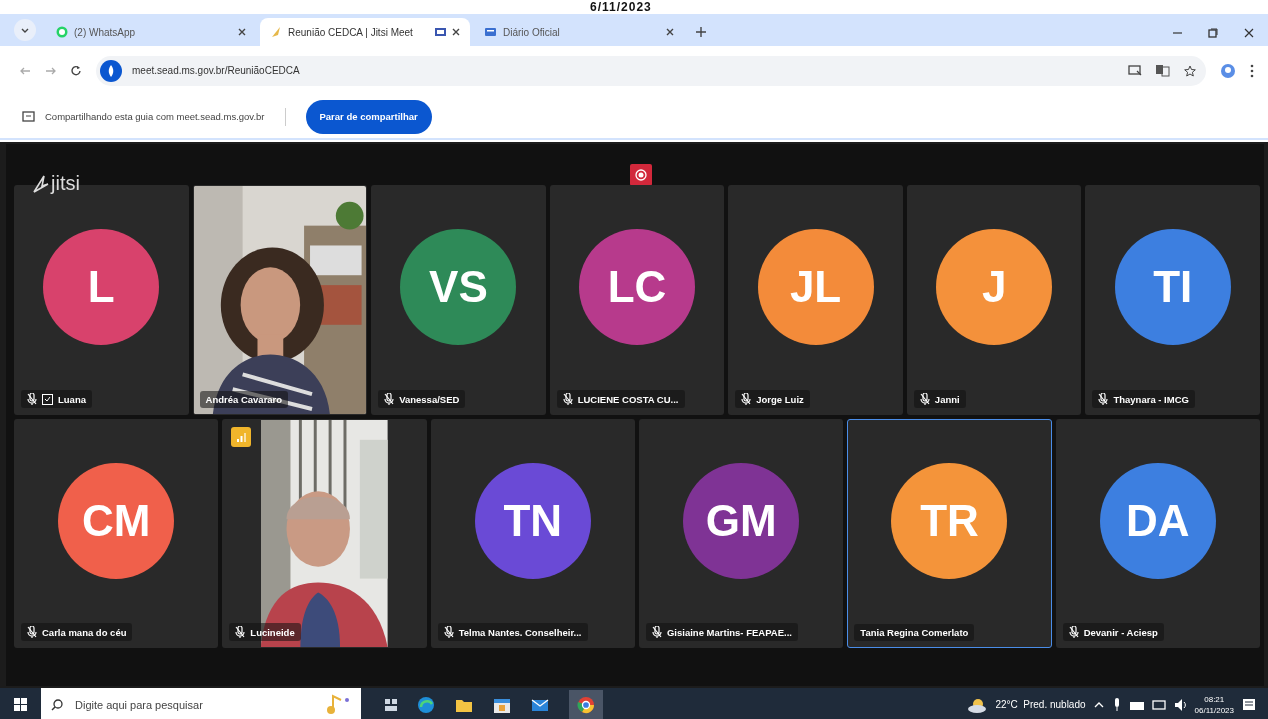 The width and height of the screenshot is (1268, 719). What do you see at coordinates (532, 520) in the screenshot?
I see `avatar: TN` at bounding box center [532, 520].